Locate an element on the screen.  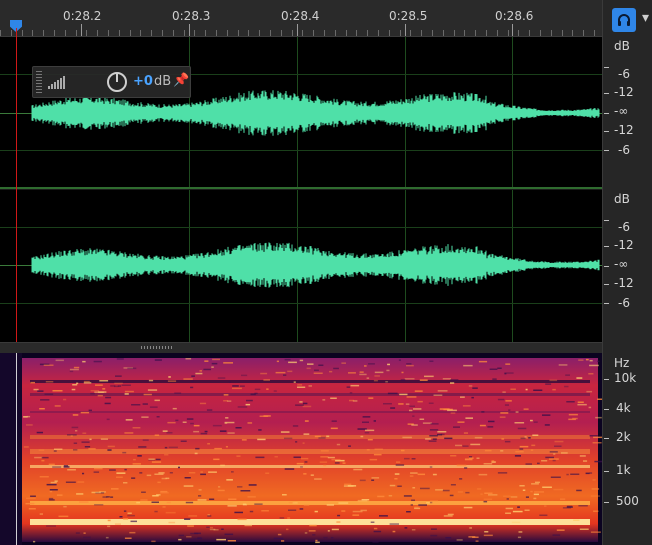
hz-label: 1k is located at coordinates (623, 470).